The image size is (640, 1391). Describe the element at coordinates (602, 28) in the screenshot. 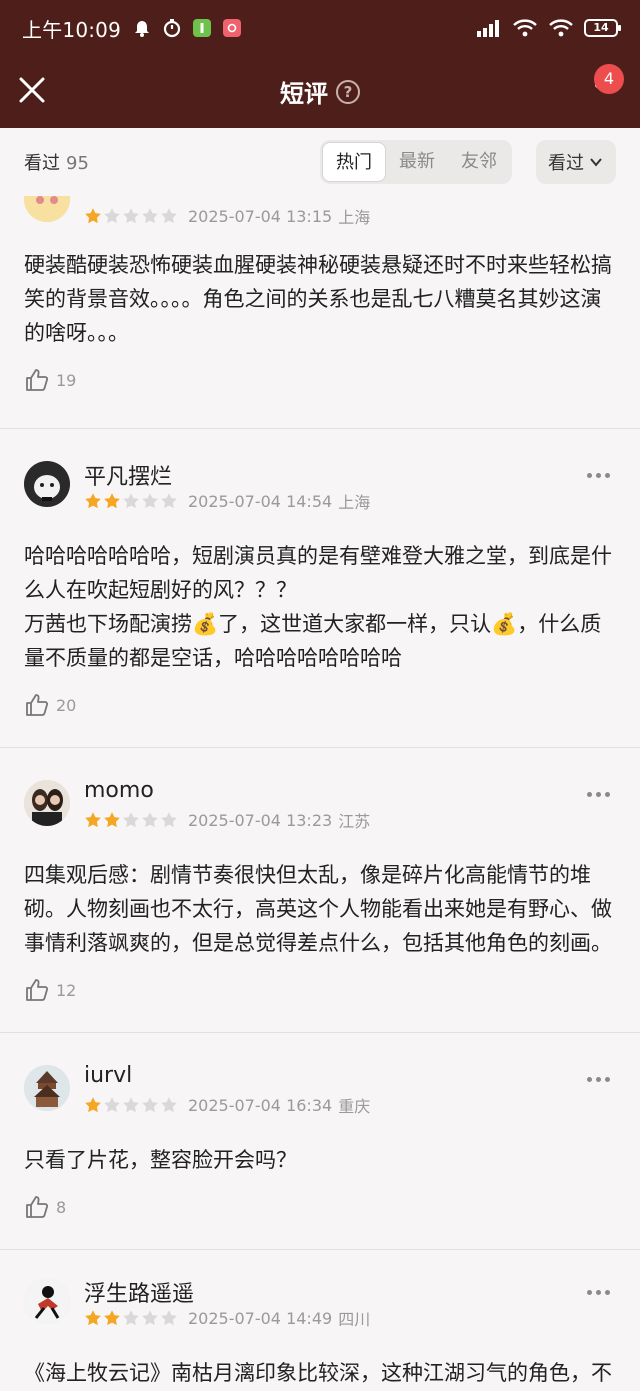

I see `battery-icon: 14` at that location.